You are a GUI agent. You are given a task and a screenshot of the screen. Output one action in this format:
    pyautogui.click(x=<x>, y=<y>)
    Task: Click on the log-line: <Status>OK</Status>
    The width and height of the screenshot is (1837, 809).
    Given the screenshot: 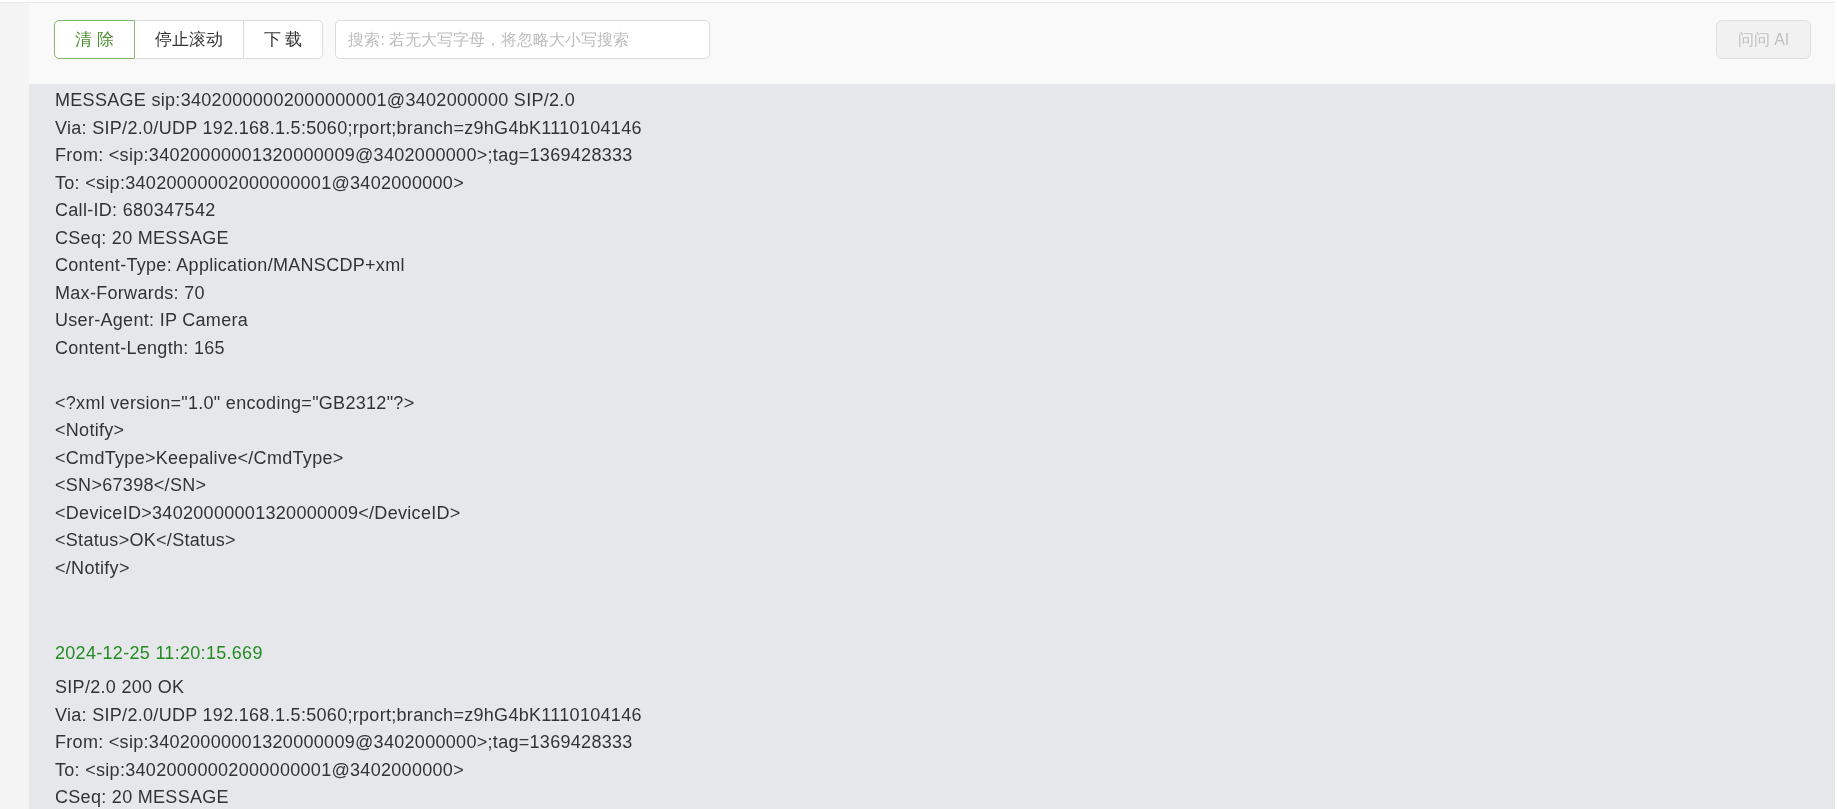 What is the action you would take?
    pyautogui.click(x=145, y=540)
    